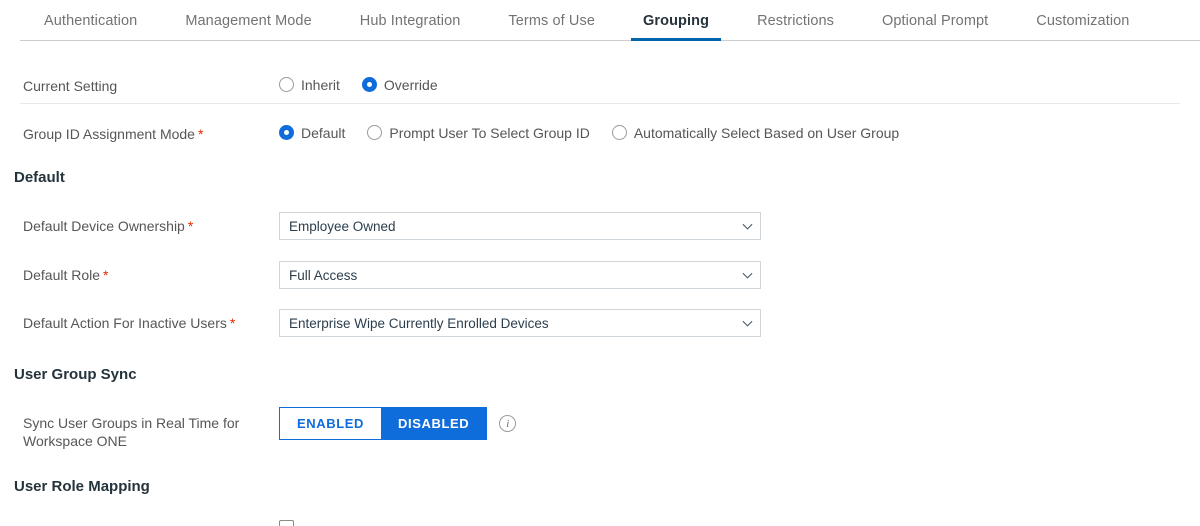 The image size is (1200, 526). I want to click on toggle-enabled-button: ENABLED, so click(331, 423).